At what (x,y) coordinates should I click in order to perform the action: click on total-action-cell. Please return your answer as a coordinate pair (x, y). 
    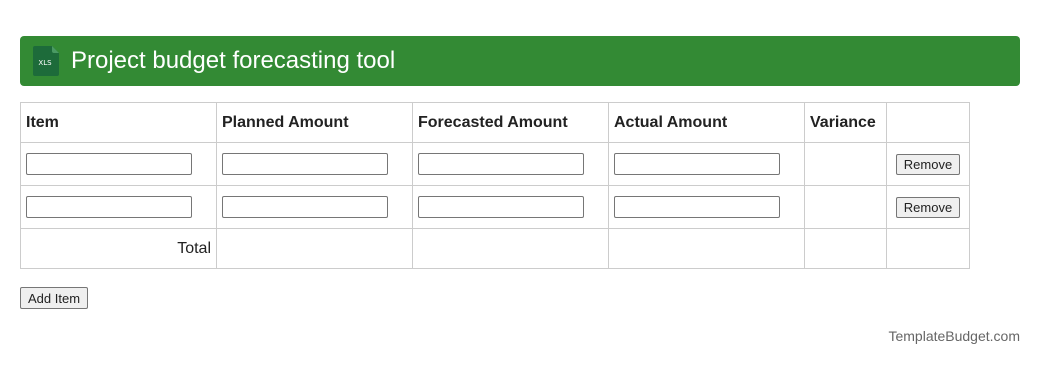
    Looking at the image, I should click on (928, 248).